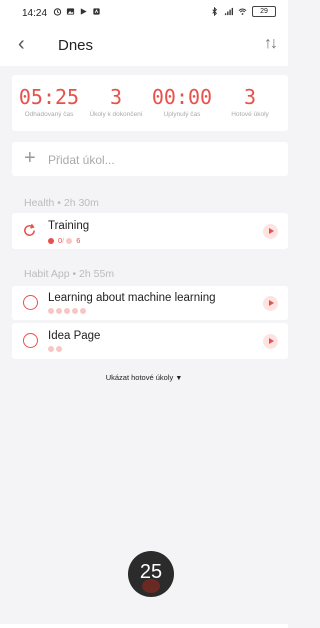 The image size is (320, 628). What do you see at coordinates (179, 378) in the screenshot?
I see `caret-down-icon: ▼` at bounding box center [179, 378].